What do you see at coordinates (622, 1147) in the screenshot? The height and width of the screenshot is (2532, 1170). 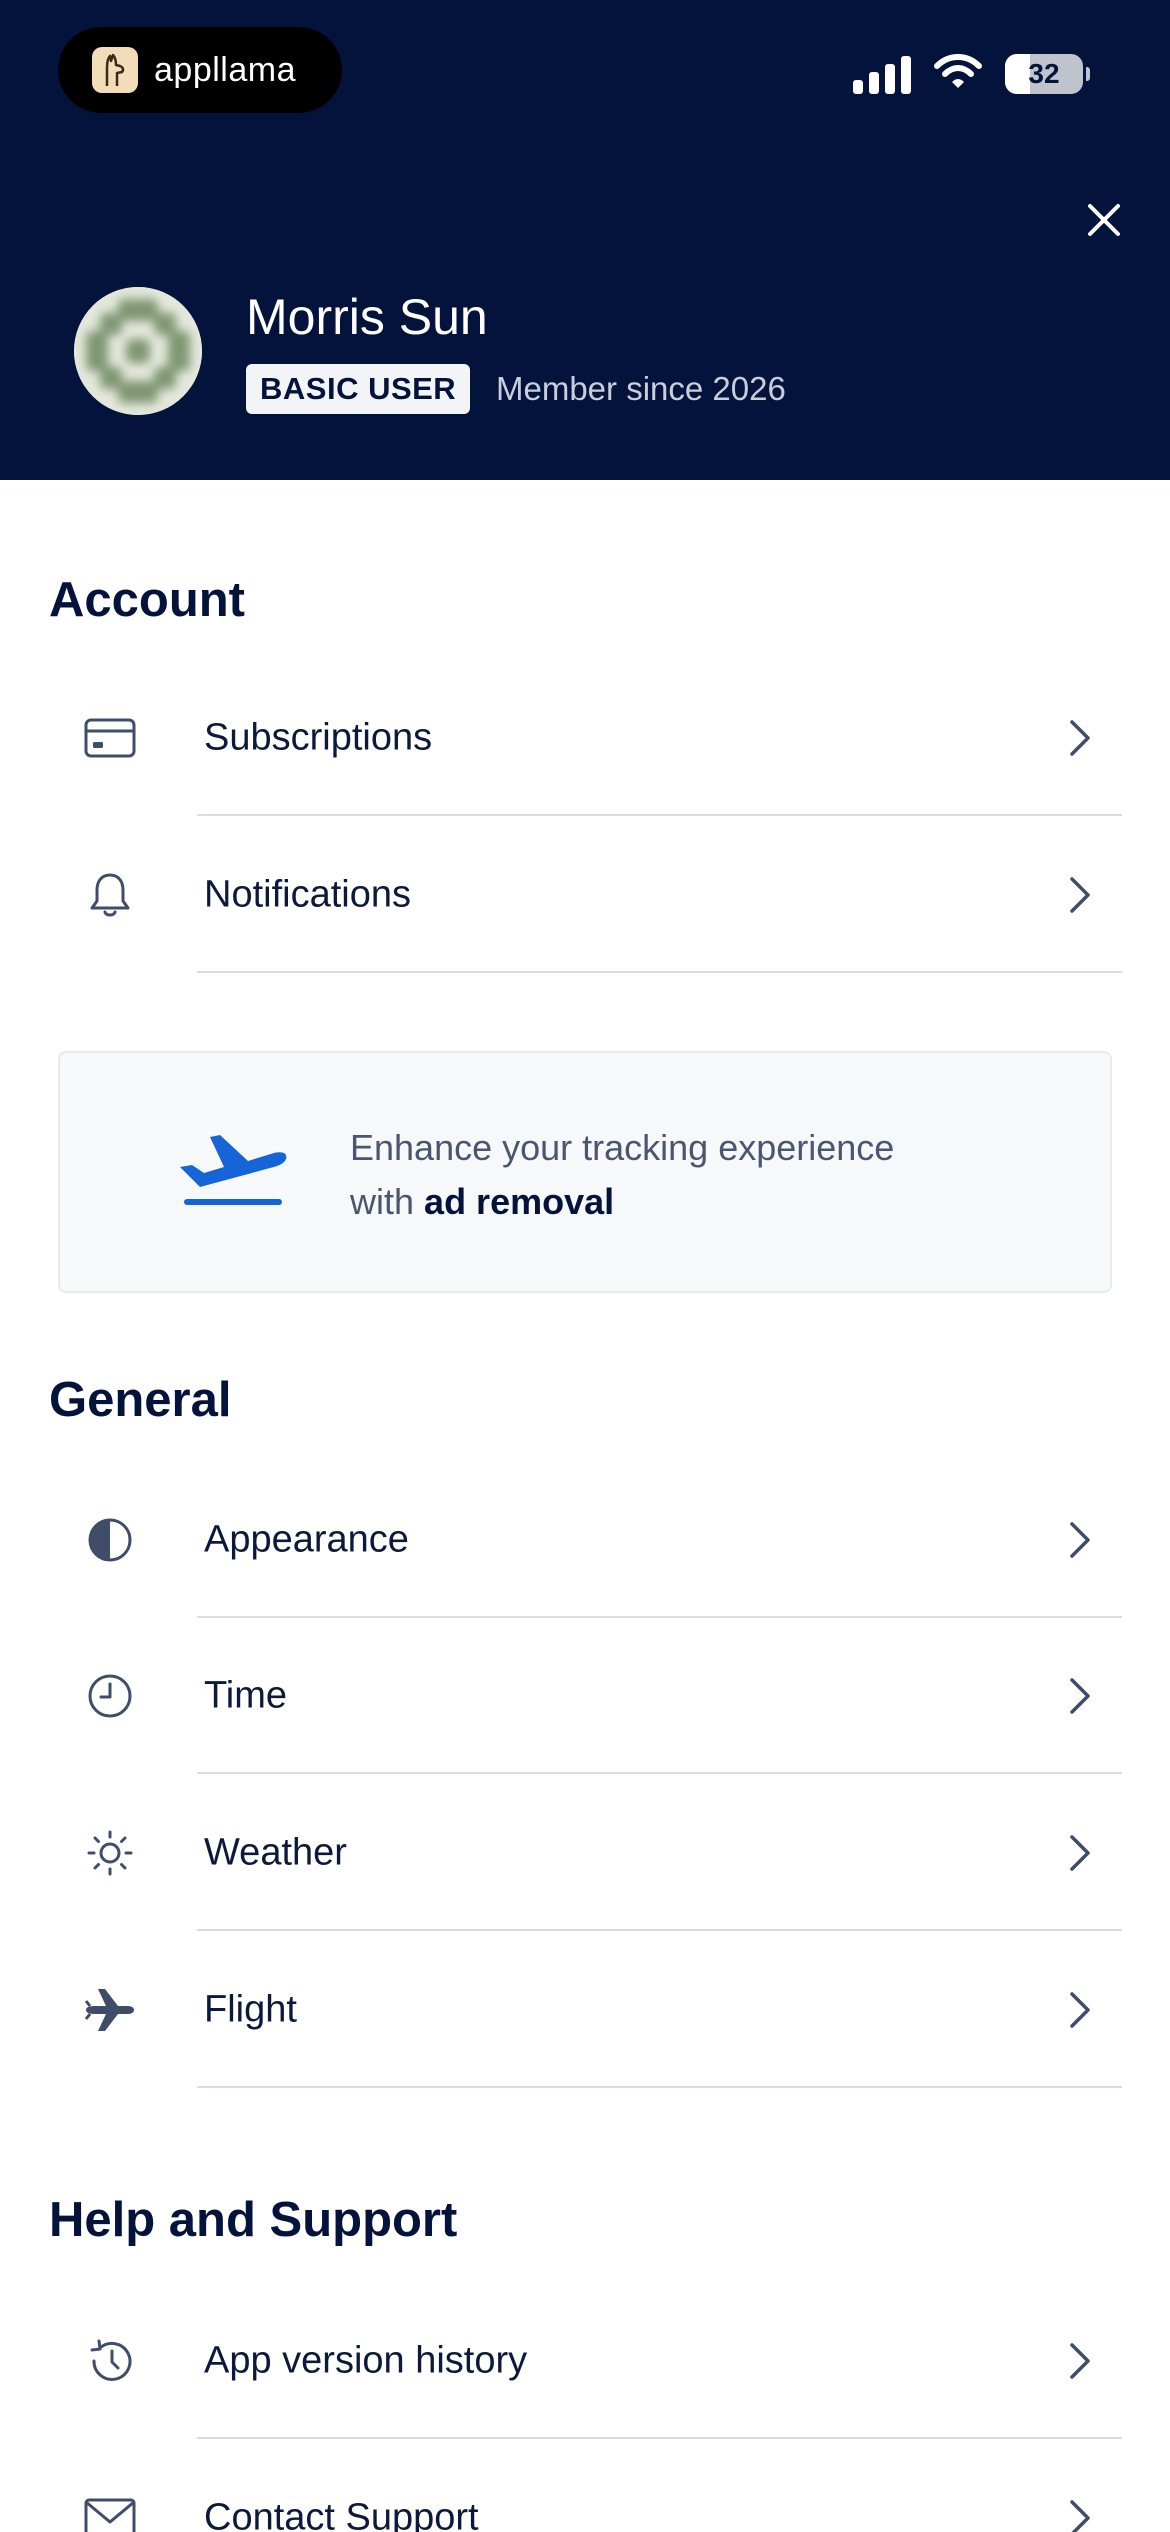 I see `promo-line1: Enhance your tracking experience` at bounding box center [622, 1147].